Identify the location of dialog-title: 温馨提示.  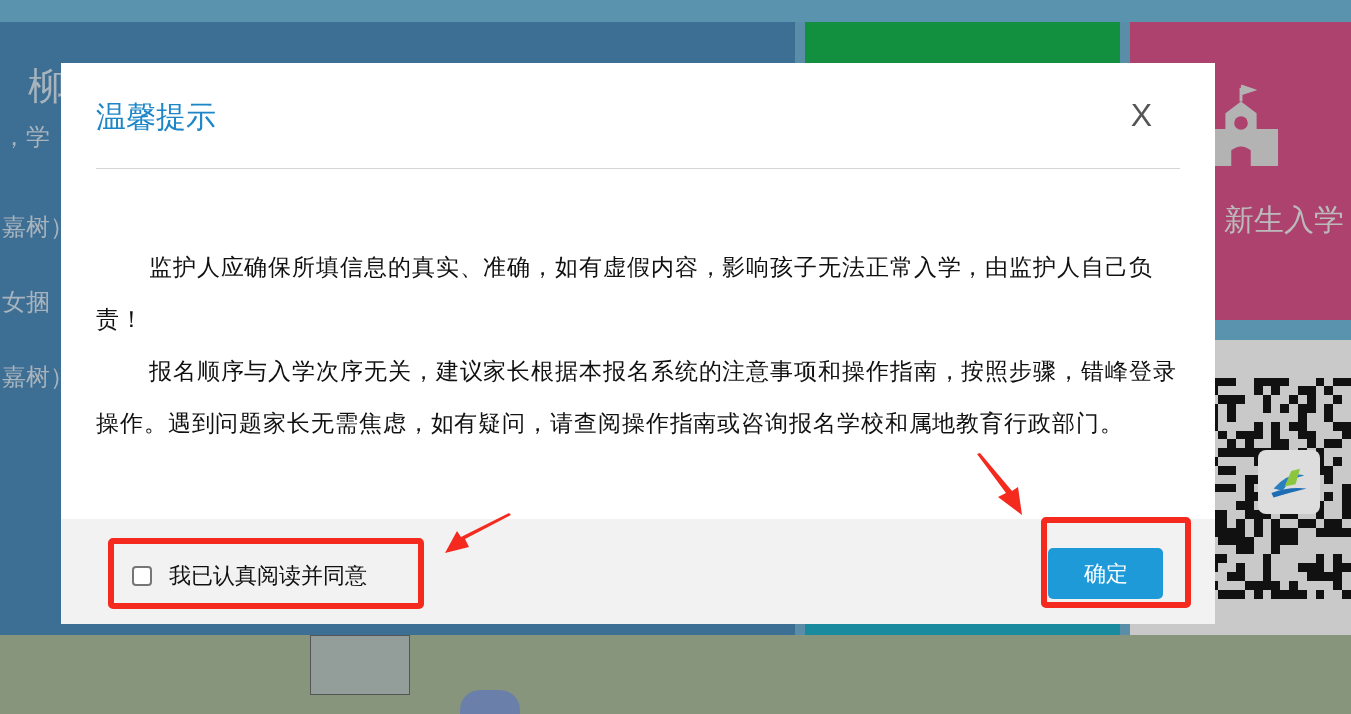
(156, 117).